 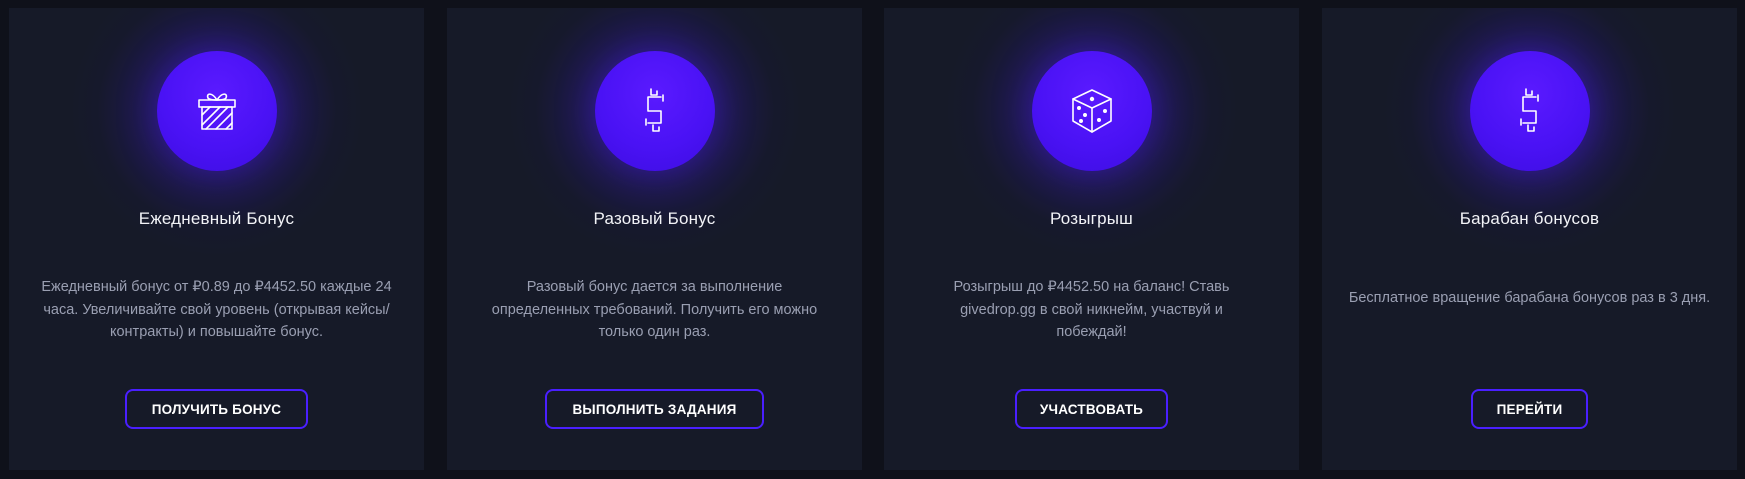 I want to click on participate-button: УЧАСТВОВАТЬ, so click(x=1091, y=409).